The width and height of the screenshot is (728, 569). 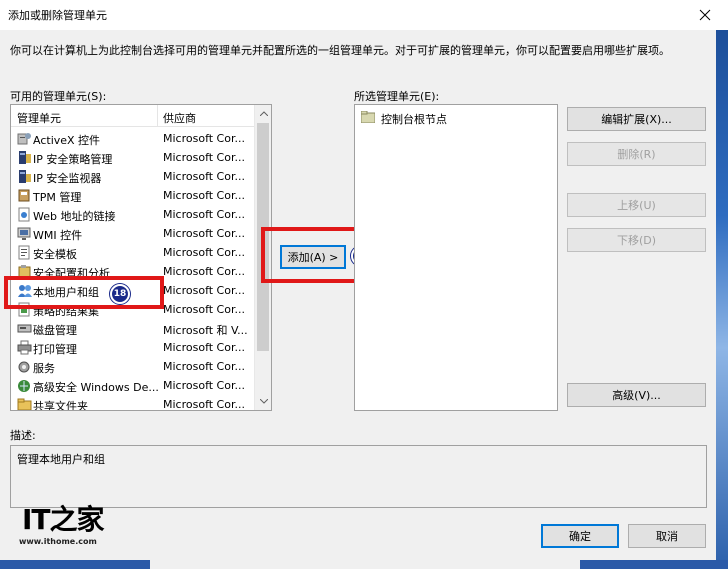 What do you see at coordinates (157, 116) in the screenshot?
I see `column-separator` at bounding box center [157, 116].